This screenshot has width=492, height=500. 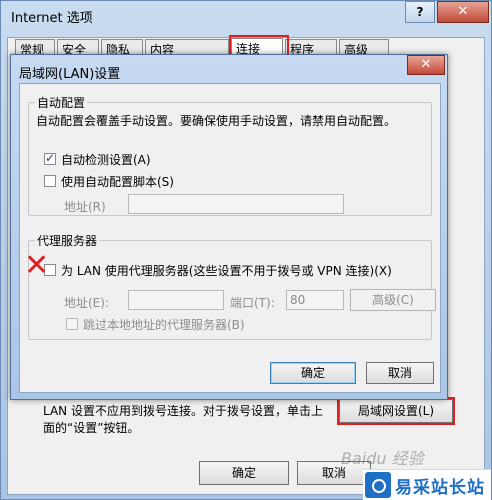 I want to click on script-address-label: 地址(R), so click(x=85, y=207).